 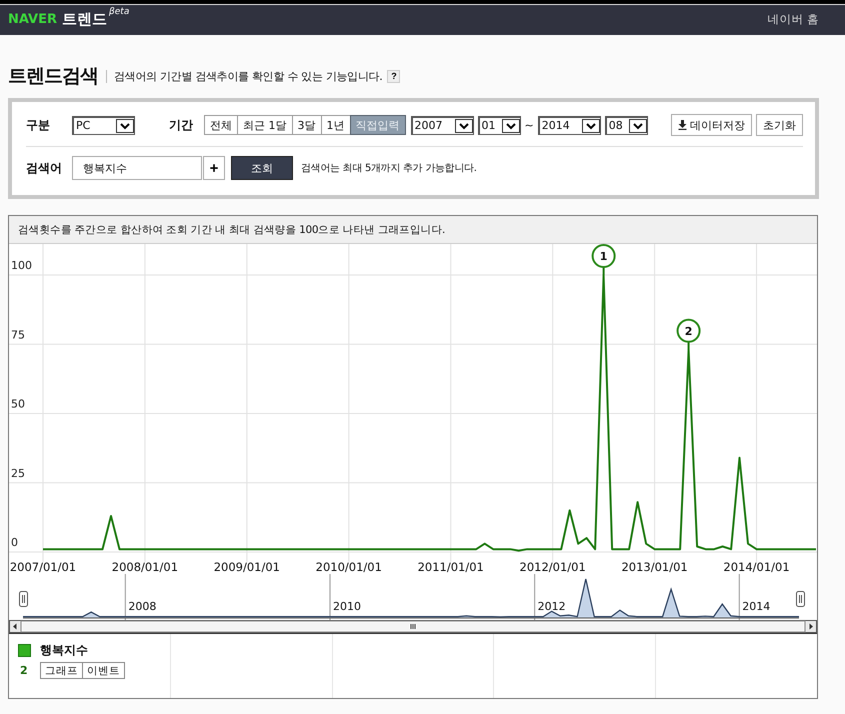 What do you see at coordinates (688, 331) in the screenshot?
I see `annotation: 2` at bounding box center [688, 331].